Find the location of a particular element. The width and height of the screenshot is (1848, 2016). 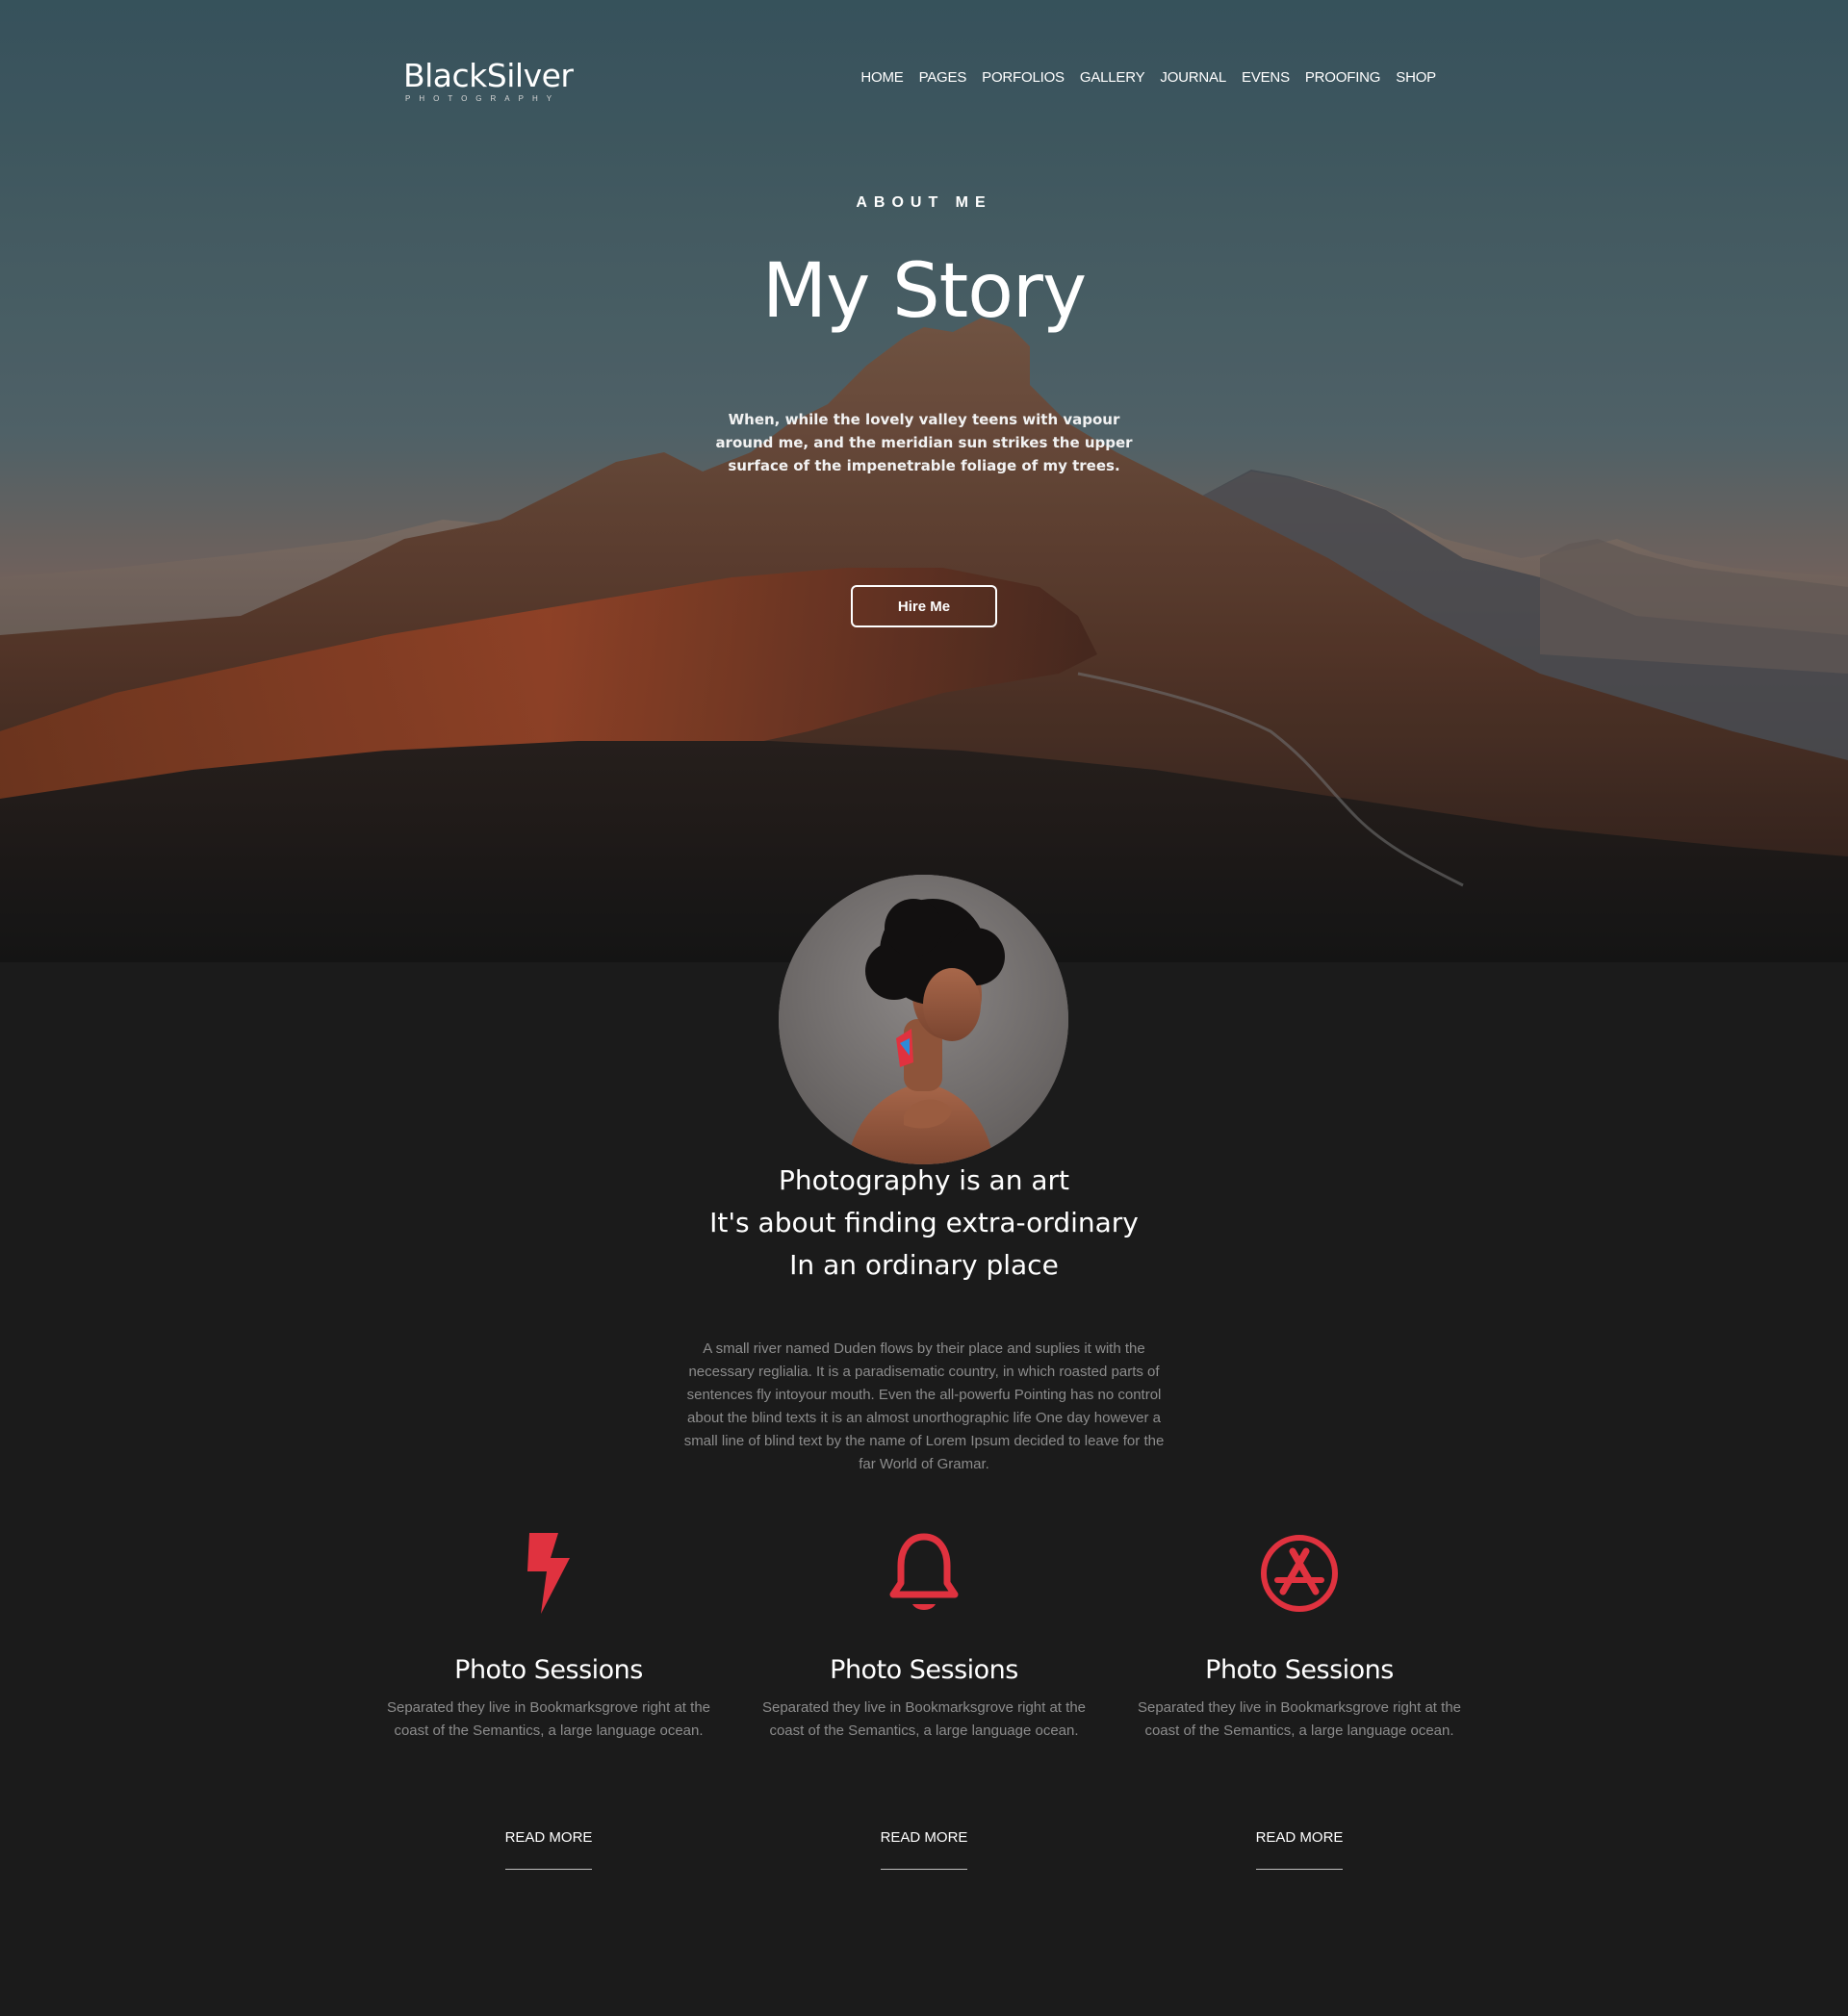

hire-me-button: Hire Me is located at coordinates (924, 606).